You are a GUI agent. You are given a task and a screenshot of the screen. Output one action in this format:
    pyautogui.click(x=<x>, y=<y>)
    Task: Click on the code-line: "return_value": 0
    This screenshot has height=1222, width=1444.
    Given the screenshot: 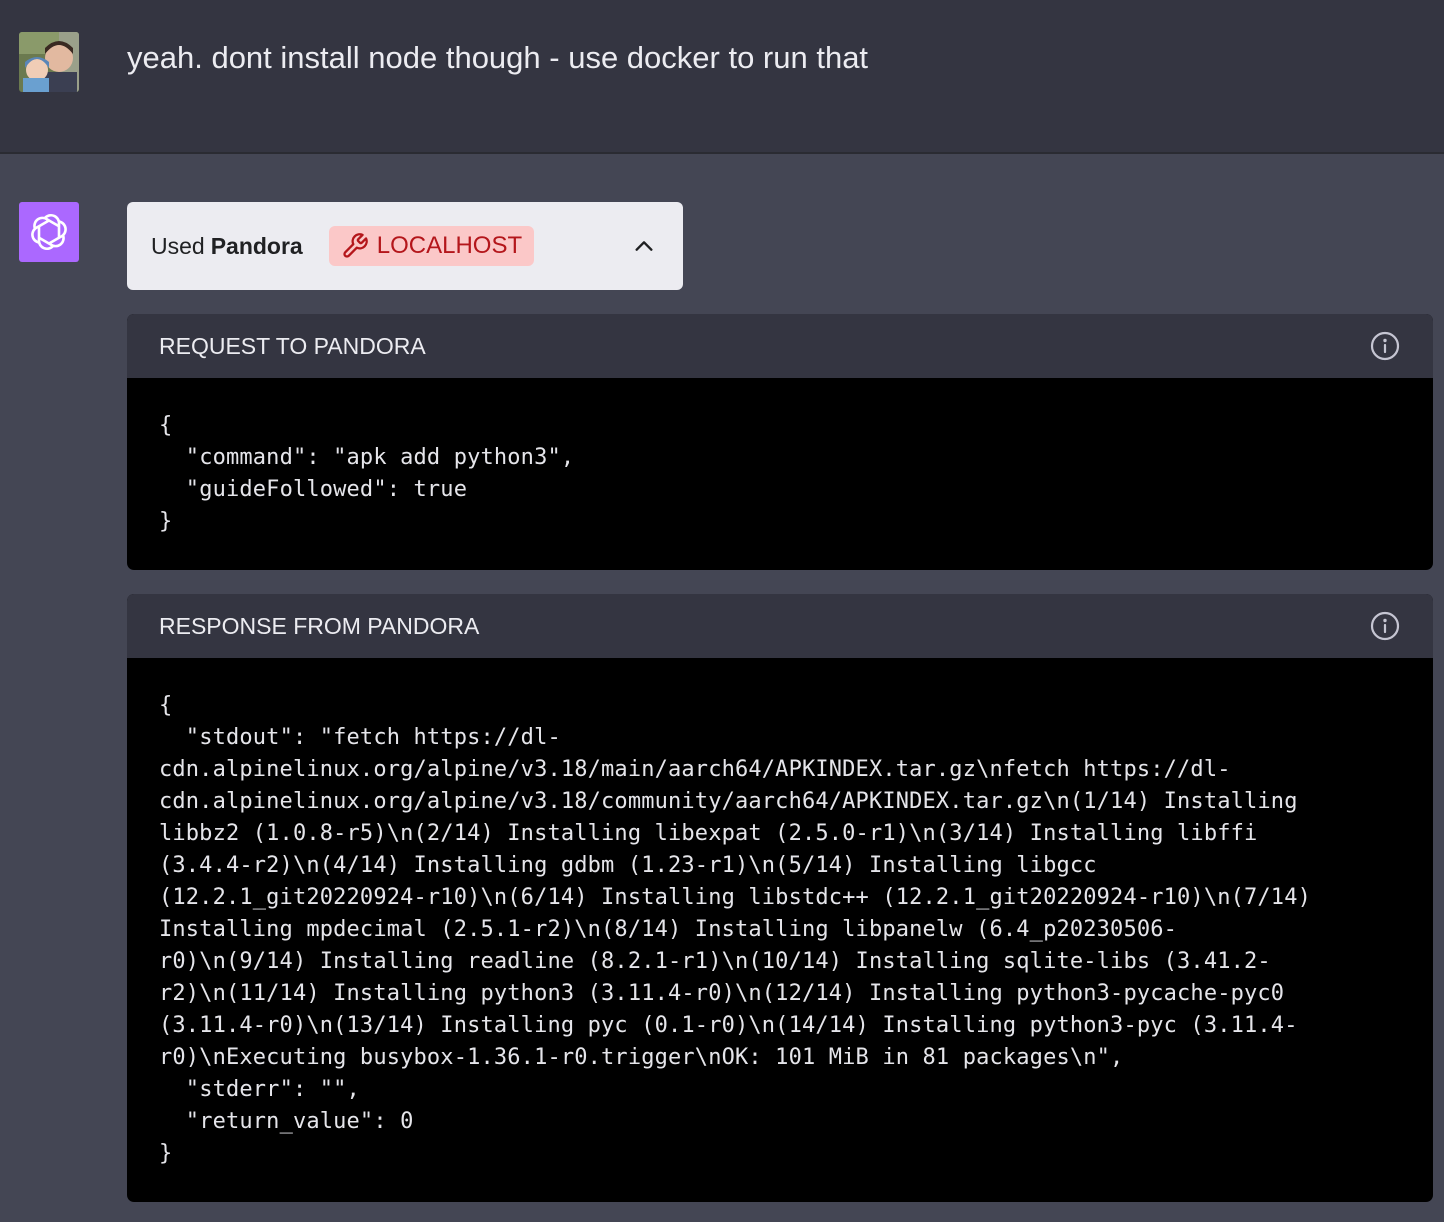 What is the action you would take?
    pyautogui.click(x=286, y=1121)
    